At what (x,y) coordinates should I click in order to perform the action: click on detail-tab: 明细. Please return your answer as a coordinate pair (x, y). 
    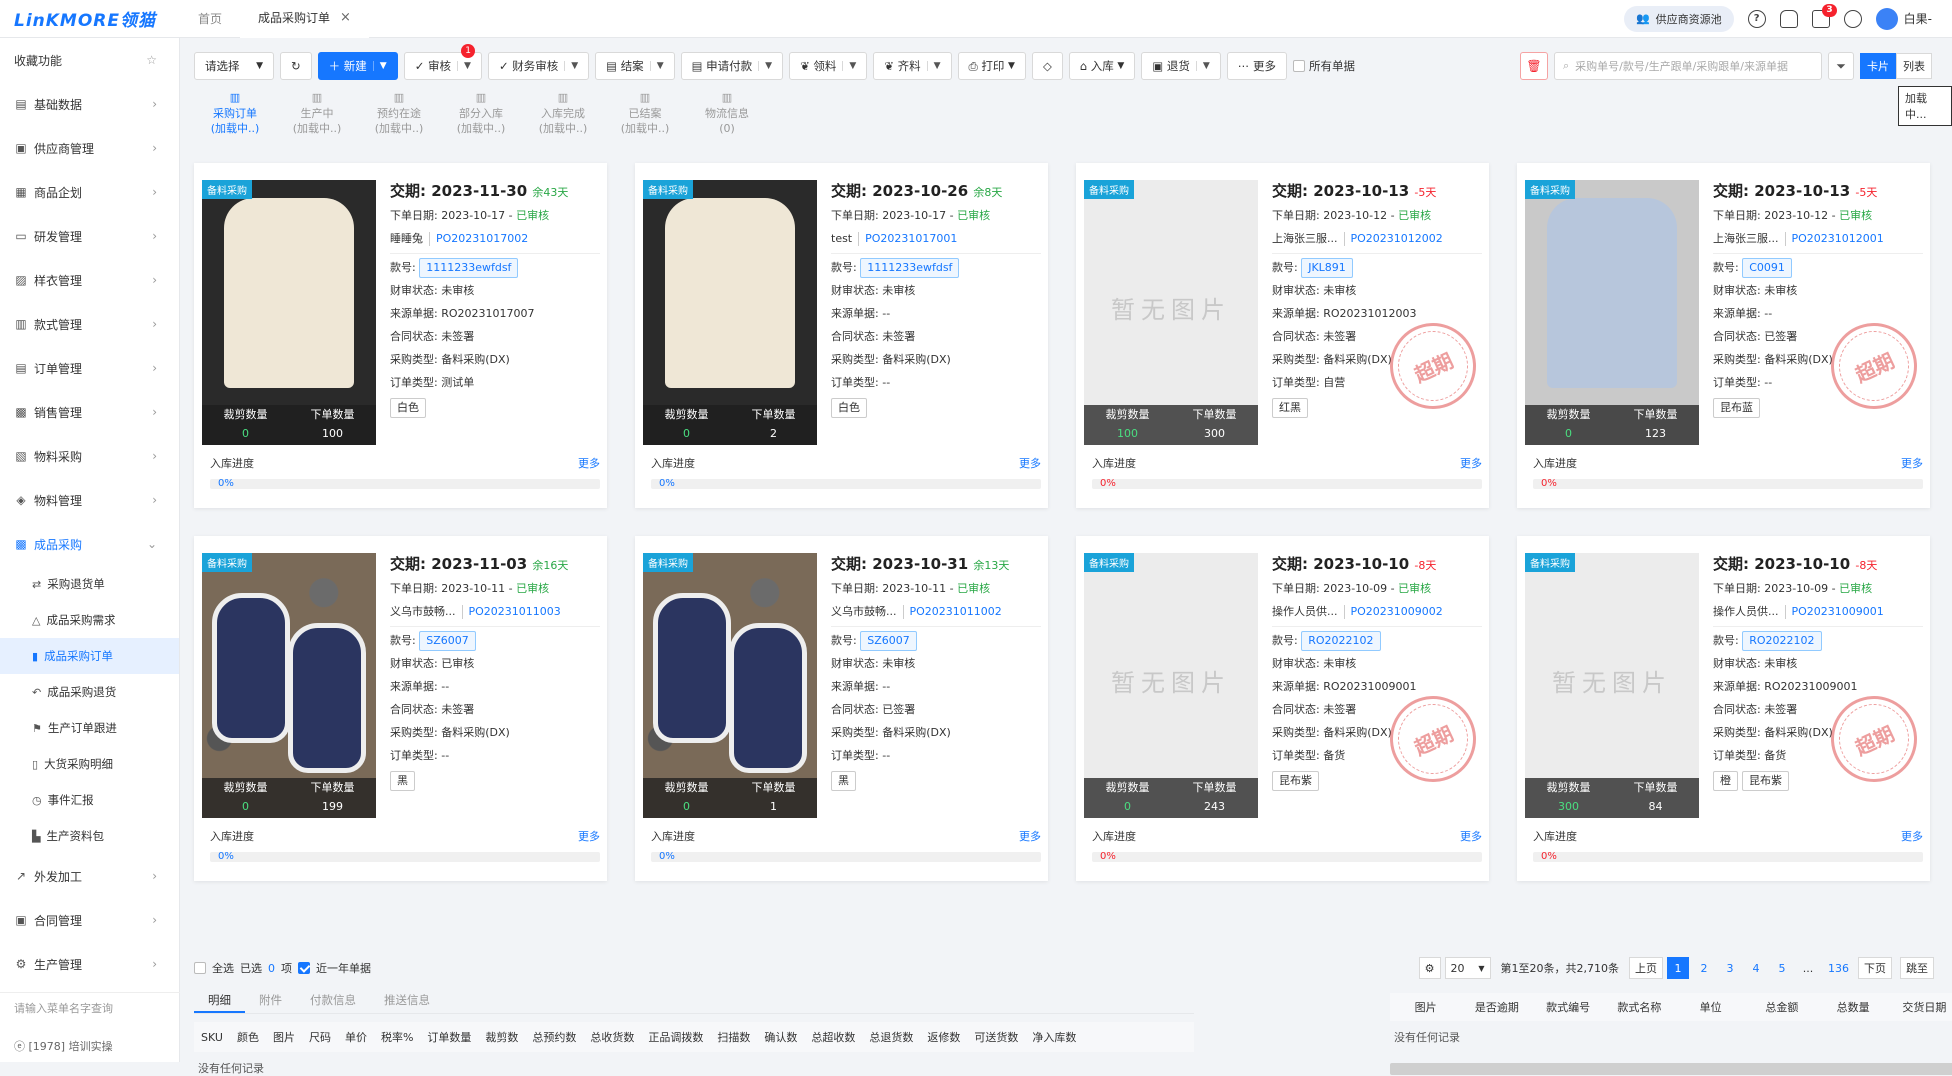
    Looking at the image, I should click on (219, 1000).